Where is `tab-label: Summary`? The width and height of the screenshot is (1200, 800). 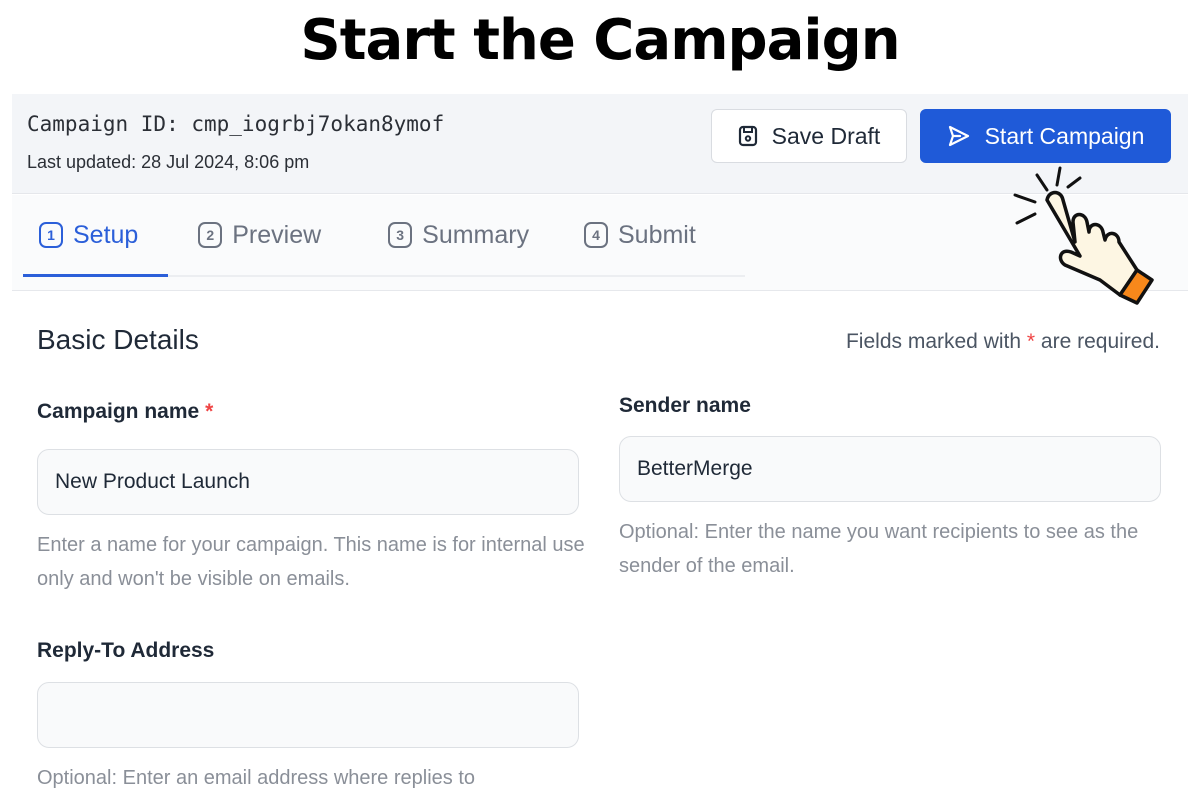 tab-label: Summary is located at coordinates (476, 234).